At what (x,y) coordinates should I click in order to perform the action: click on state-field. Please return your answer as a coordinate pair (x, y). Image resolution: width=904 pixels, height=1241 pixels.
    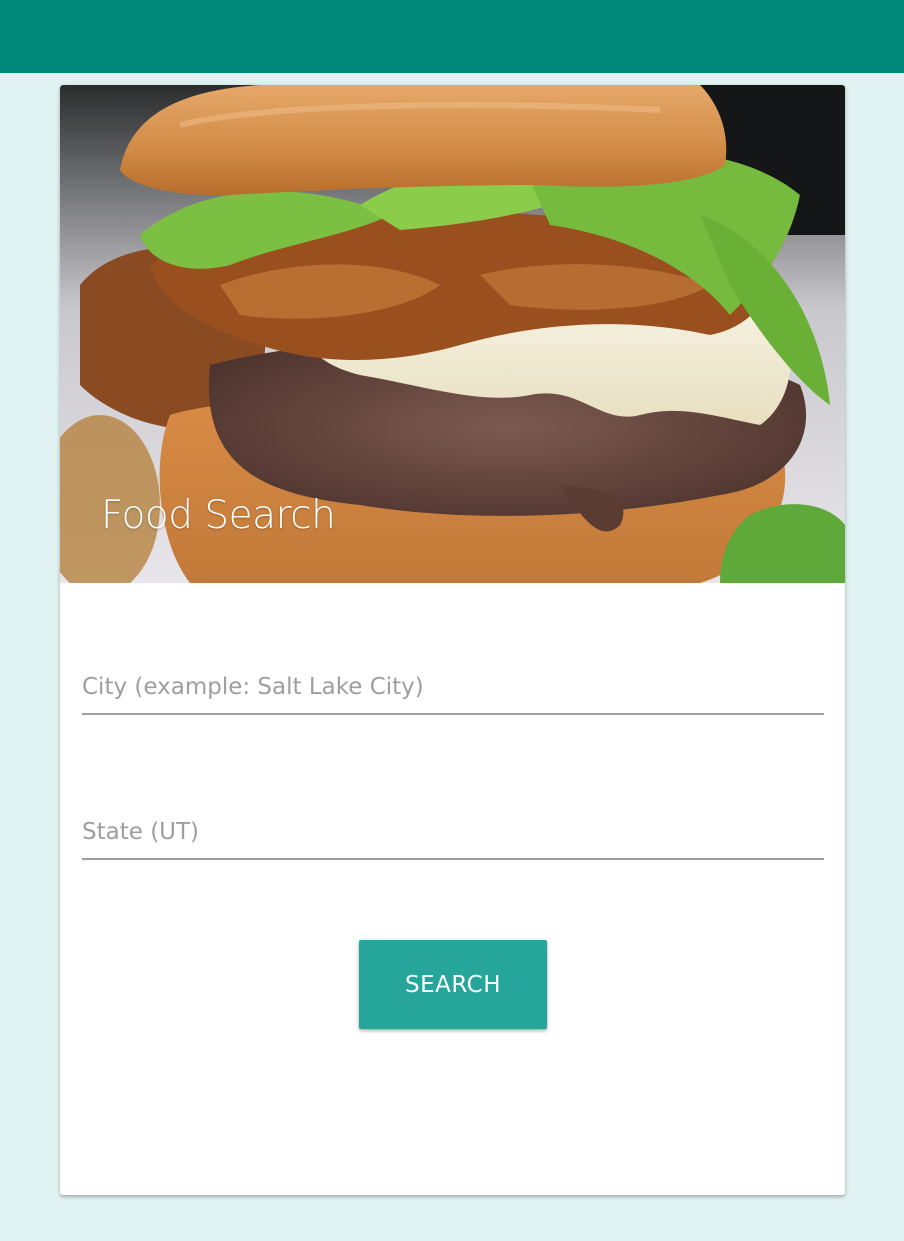
    Looking at the image, I should click on (453, 835).